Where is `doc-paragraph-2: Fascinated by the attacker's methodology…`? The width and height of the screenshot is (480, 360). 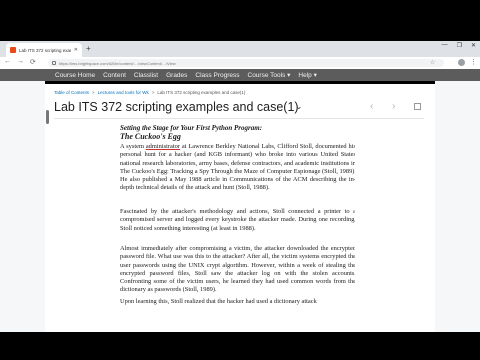 doc-paragraph-2: Fascinated by the attacker's methodology… is located at coordinates (237, 220).